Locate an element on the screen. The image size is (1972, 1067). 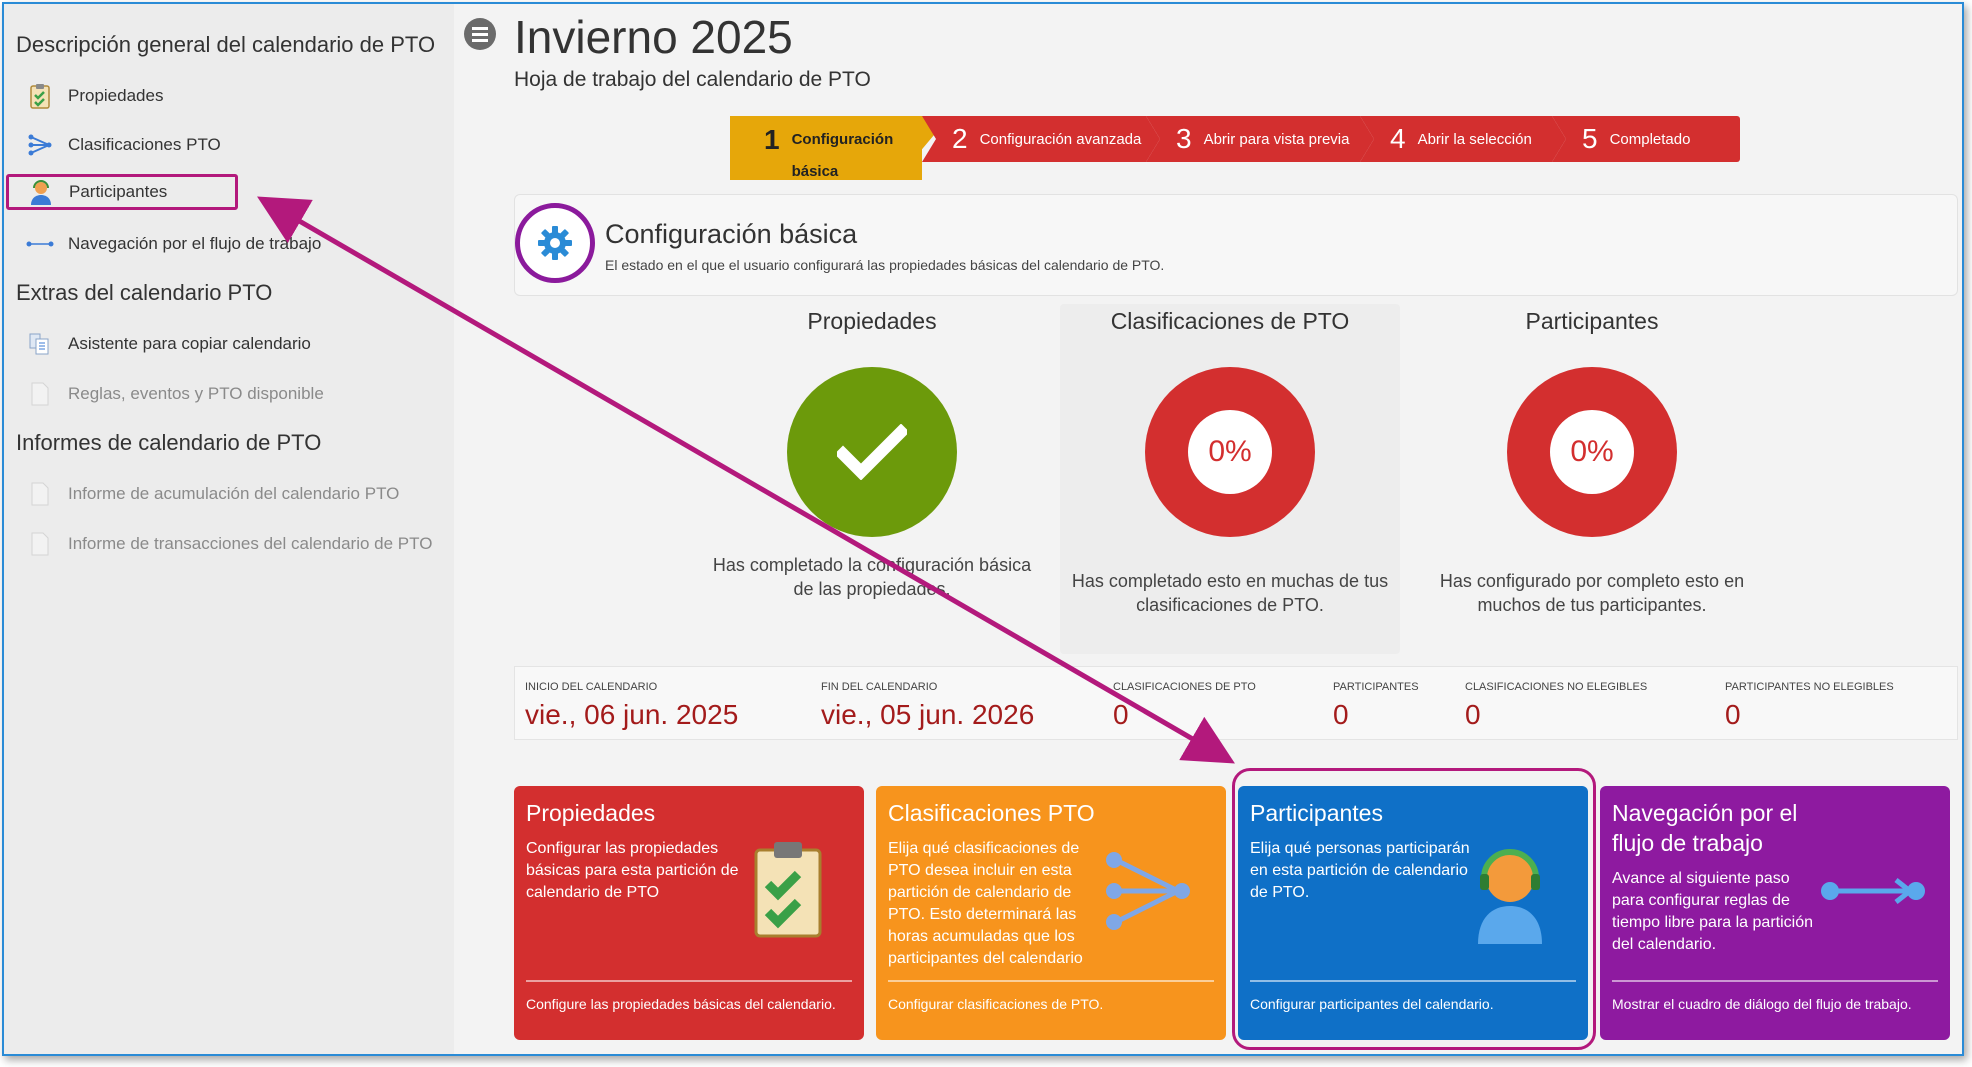
tile-title: Navegación por el flujo de trabajo is located at coordinates (1705, 828).